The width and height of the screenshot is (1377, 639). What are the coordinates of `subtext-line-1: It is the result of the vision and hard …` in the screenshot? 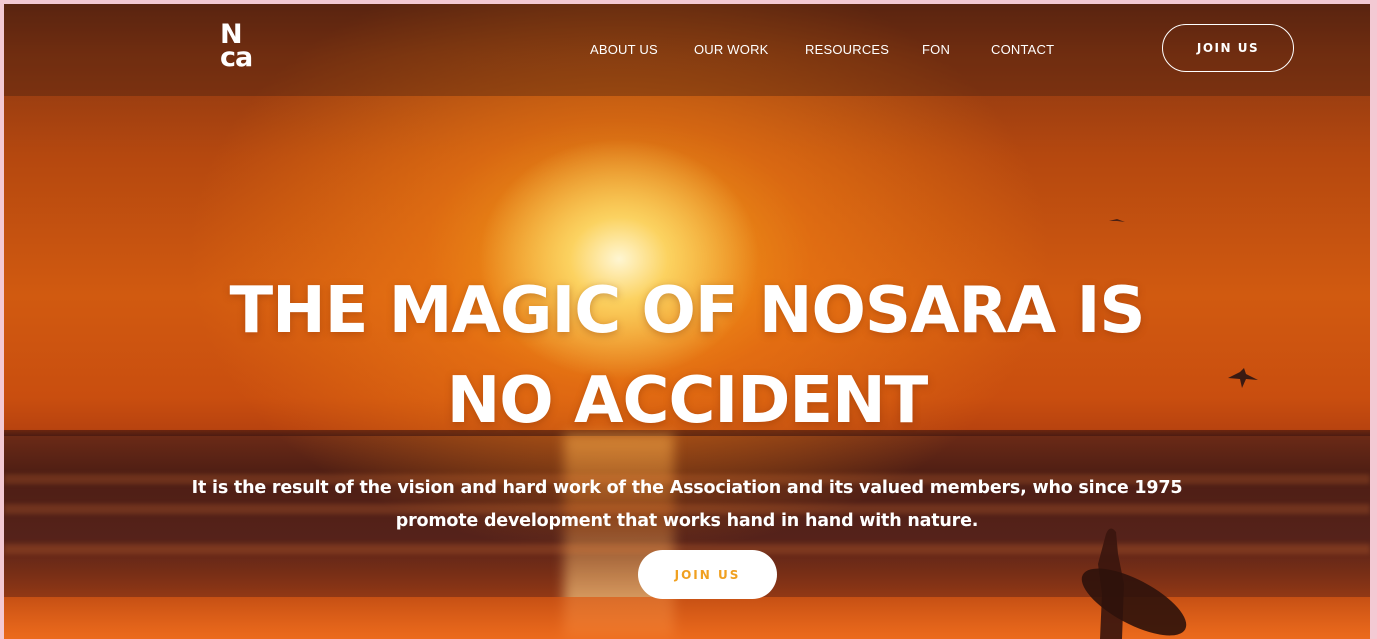 It's located at (687, 488).